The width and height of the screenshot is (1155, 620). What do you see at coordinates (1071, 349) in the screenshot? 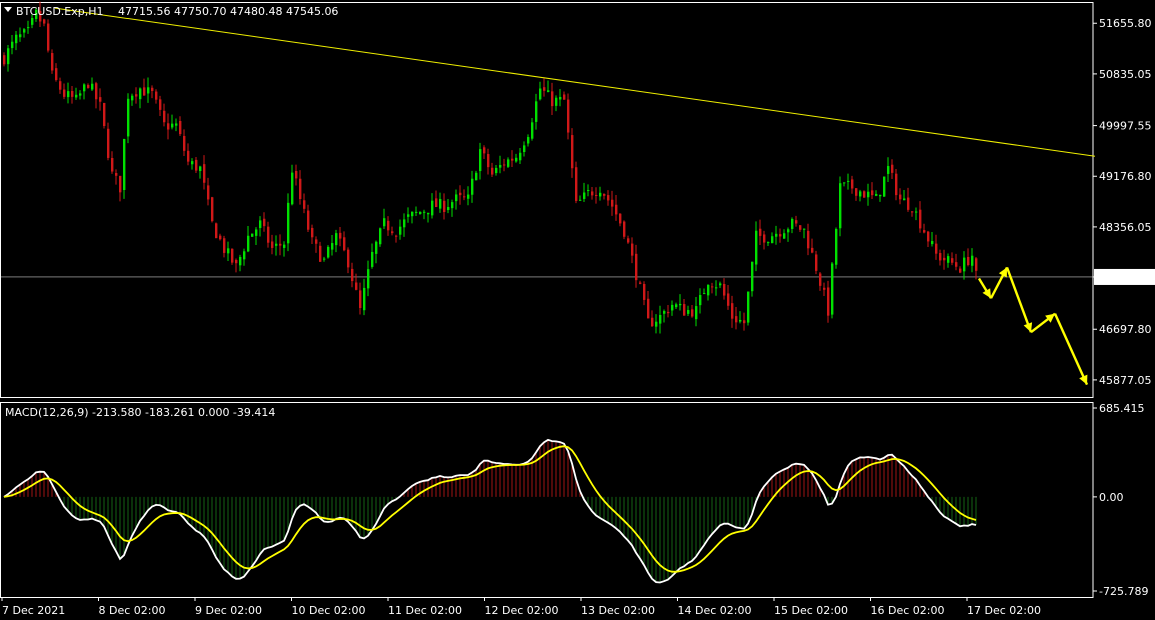
I see `arrow-shaft` at bounding box center [1071, 349].